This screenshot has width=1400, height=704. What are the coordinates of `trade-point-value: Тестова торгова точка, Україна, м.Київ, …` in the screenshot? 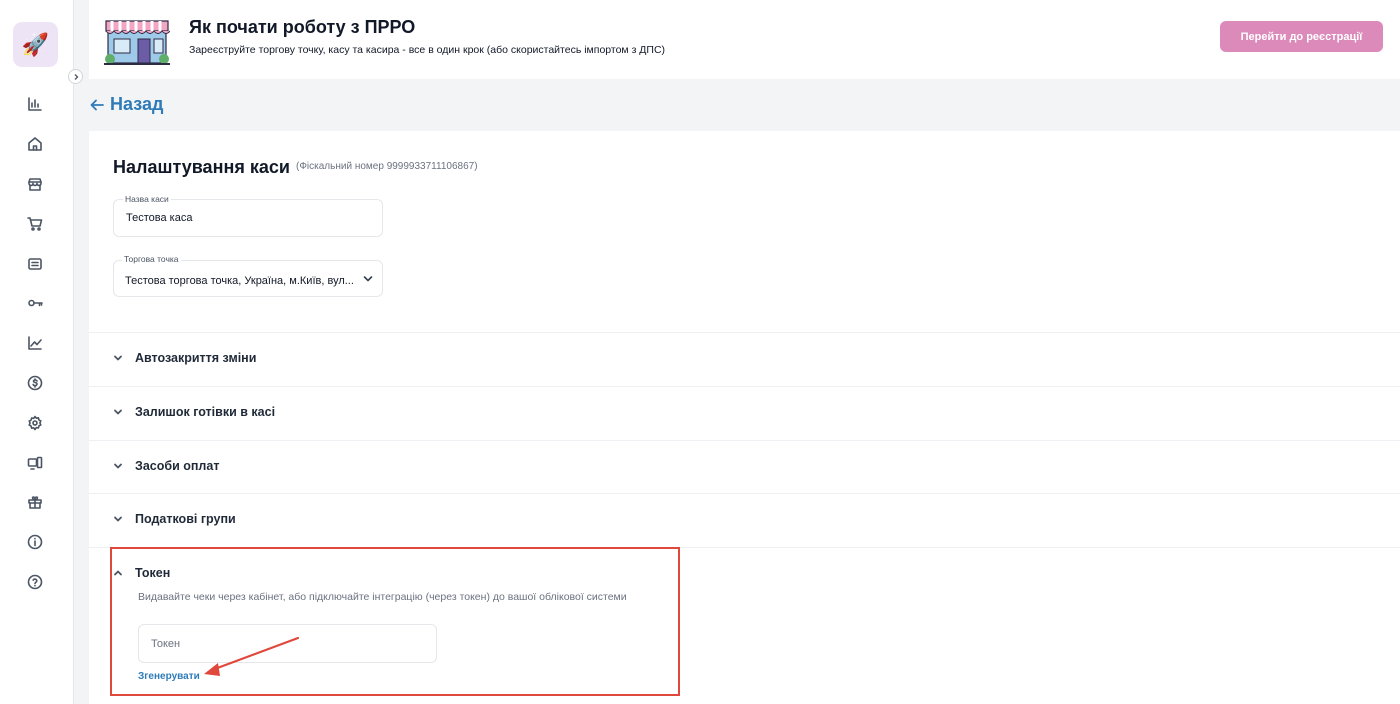 It's located at (239, 281).